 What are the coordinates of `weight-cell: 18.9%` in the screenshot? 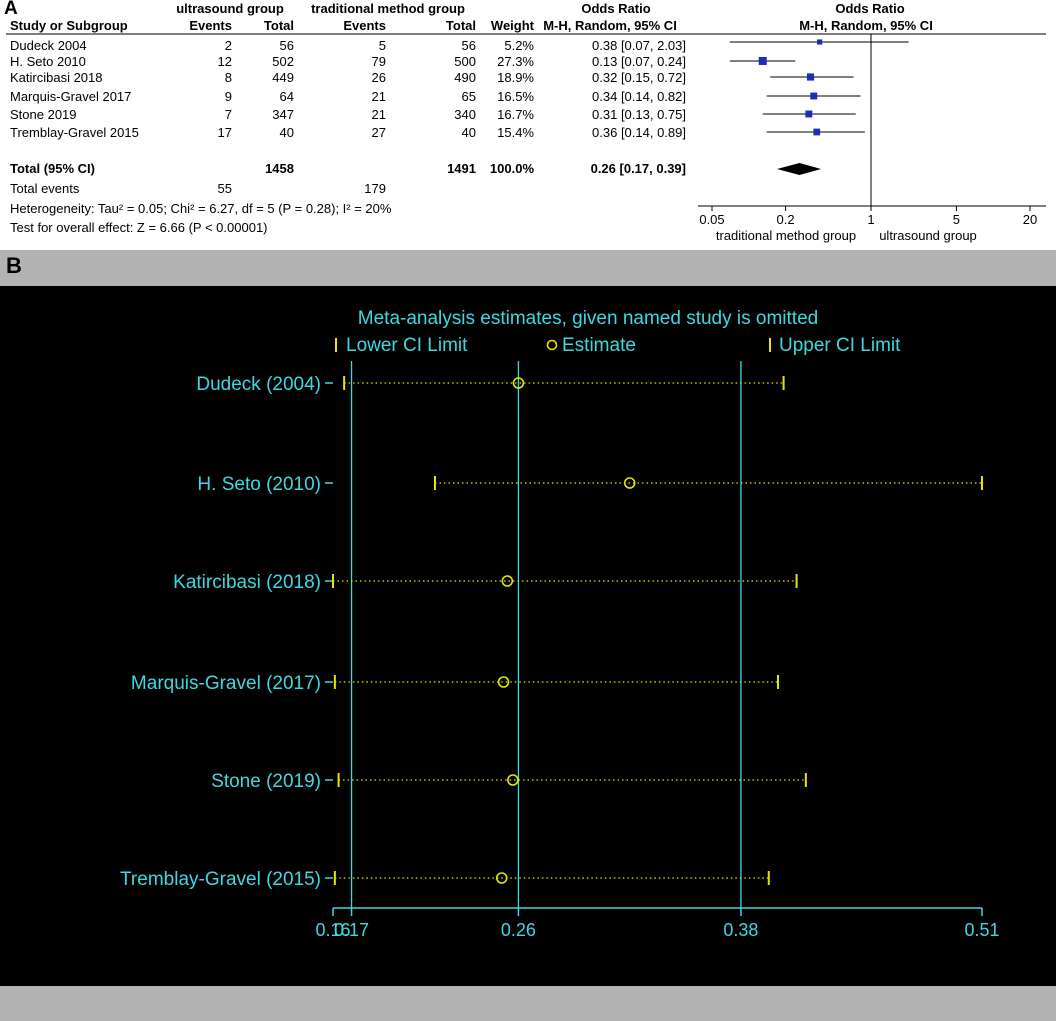 It's located at (515, 77).